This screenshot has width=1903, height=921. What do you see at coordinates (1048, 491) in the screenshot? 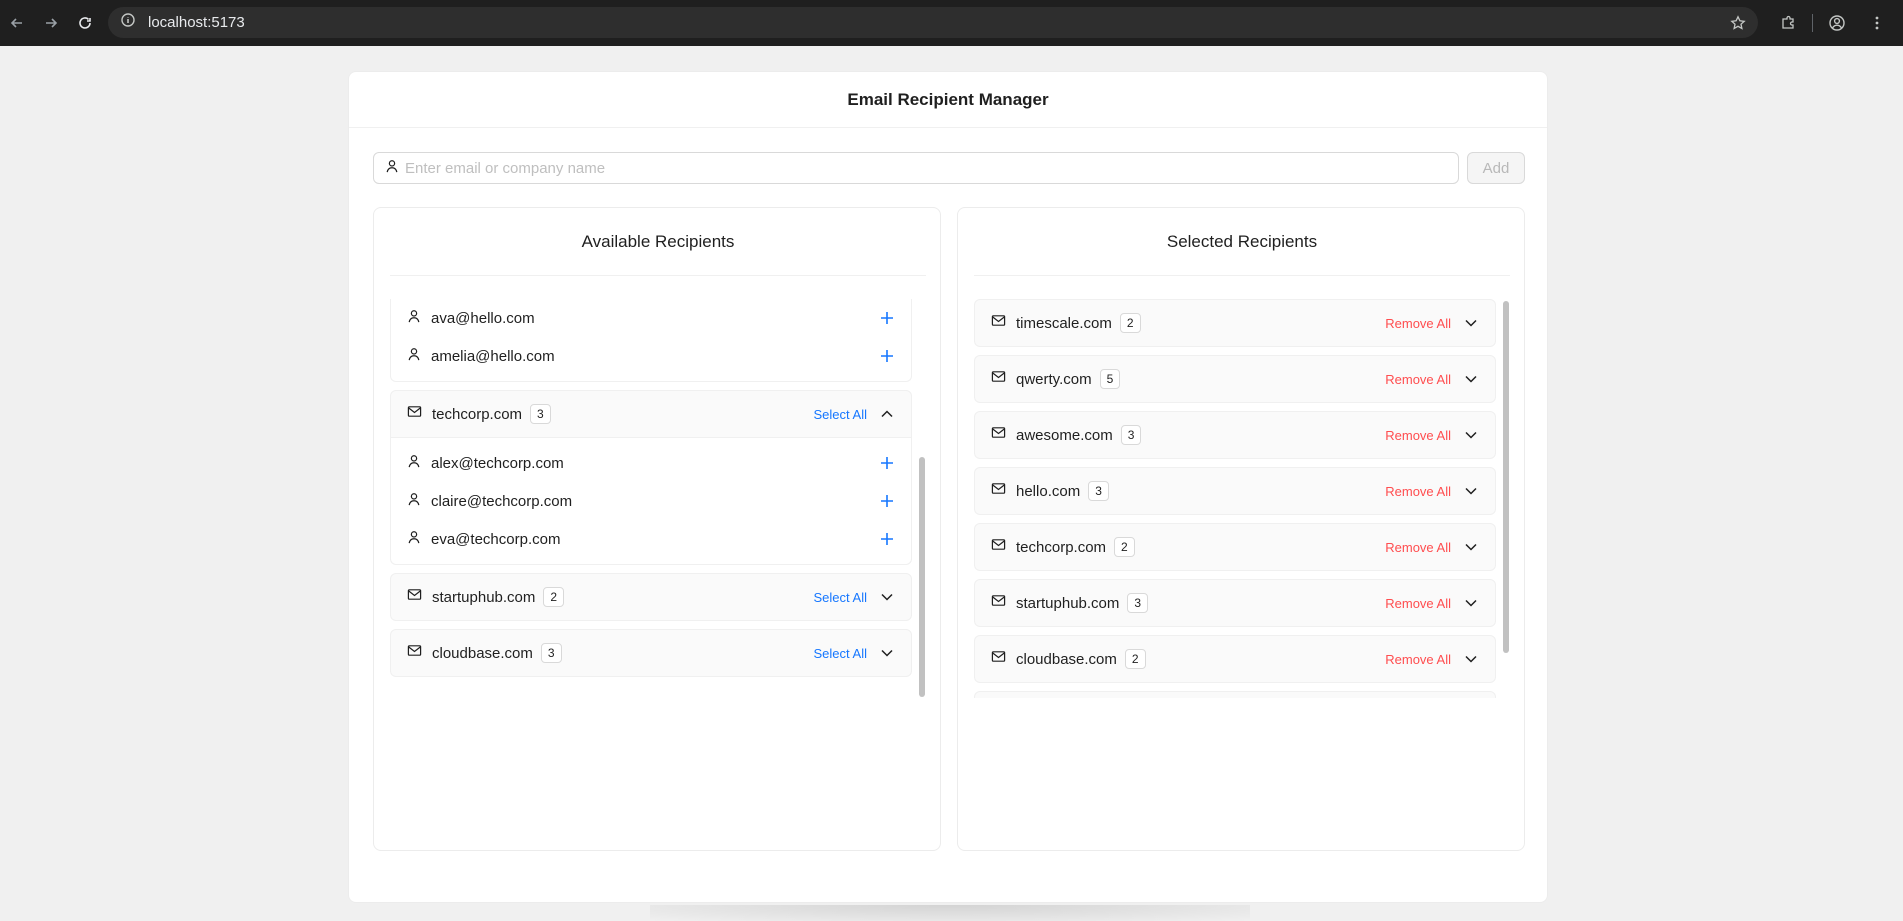
I see `group-name: hello.com` at bounding box center [1048, 491].